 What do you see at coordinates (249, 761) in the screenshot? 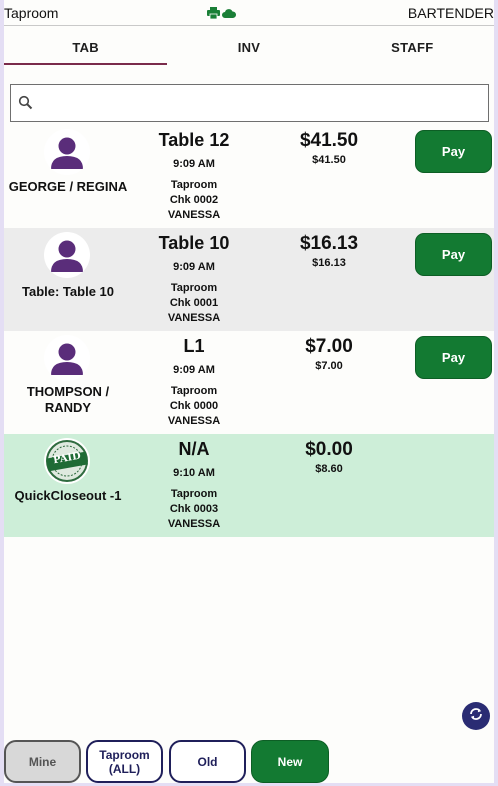
I see `filter-bar: Mine Taproom (ALL) Old New` at bounding box center [249, 761].